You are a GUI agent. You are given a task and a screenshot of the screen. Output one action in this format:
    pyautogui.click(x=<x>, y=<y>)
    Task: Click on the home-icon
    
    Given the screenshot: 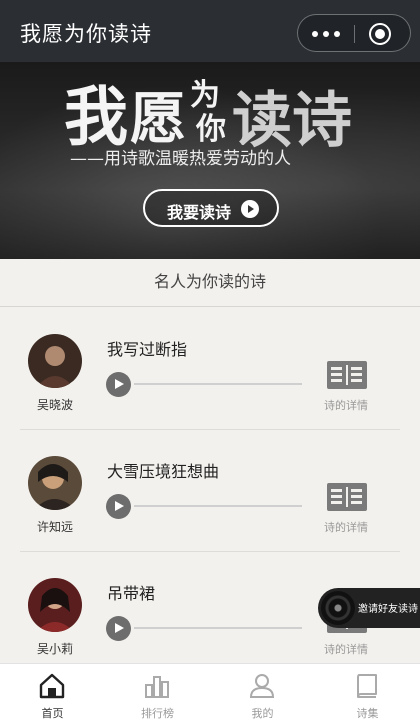 What is the action you would take?
    pyautogui.click(x=52, y=686)
    